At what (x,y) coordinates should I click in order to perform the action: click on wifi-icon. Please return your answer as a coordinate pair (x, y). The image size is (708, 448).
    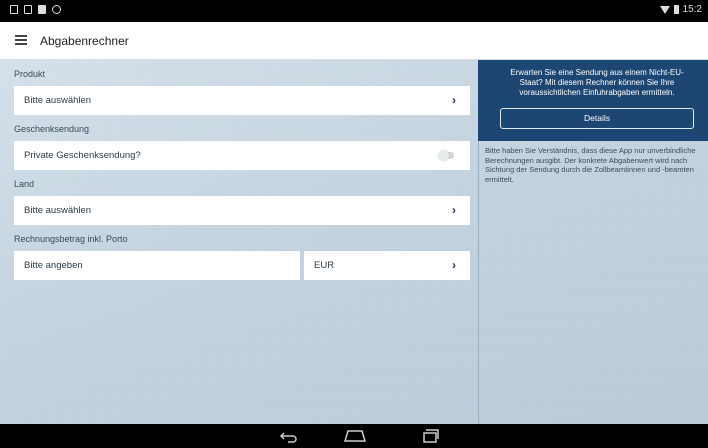
    Looking at the image, I should click on (664, 9).